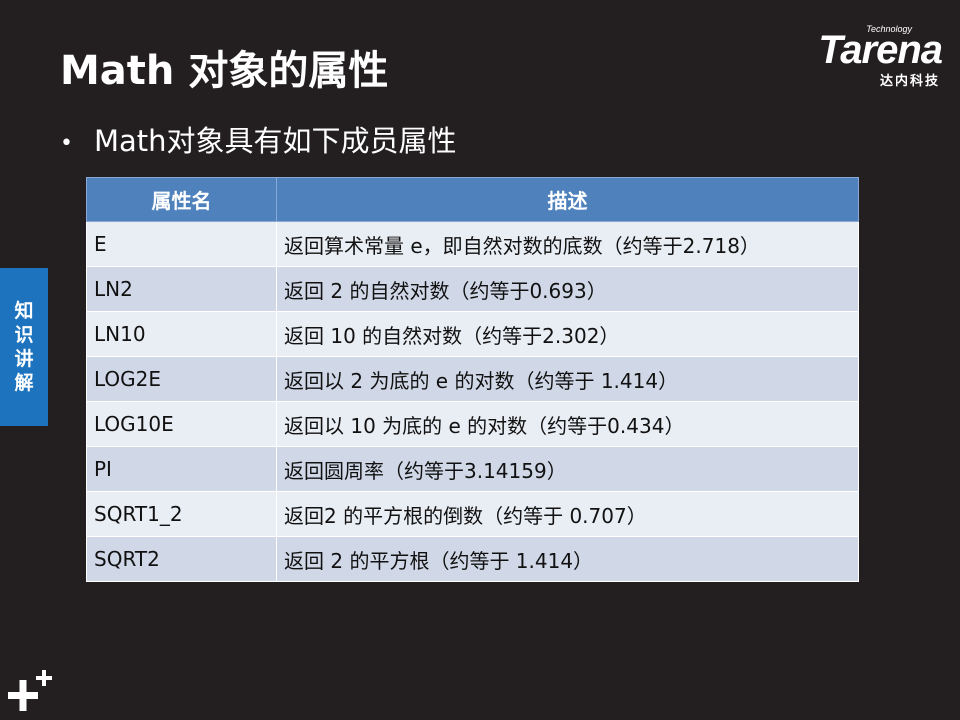 The image size is (960, 720). What do you see at coordinates (181, 244) in the screenshot?
I see `property-name: E` at bounding box center [181, 244].